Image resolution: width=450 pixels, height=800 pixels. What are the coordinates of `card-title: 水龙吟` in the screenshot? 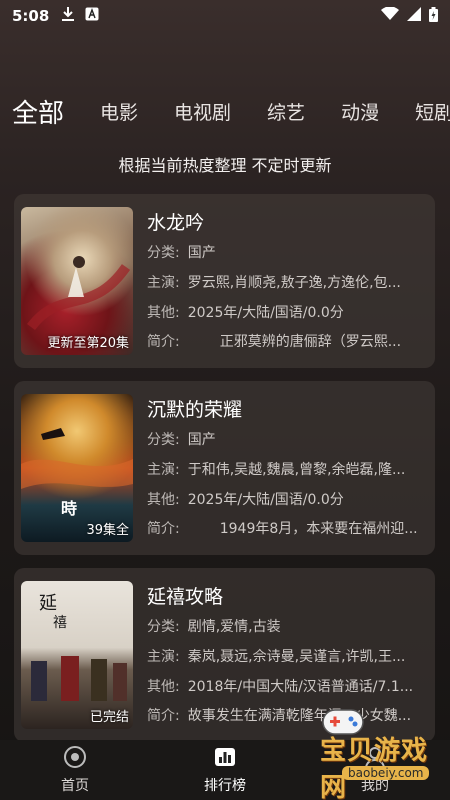 It's located at (176, 223).